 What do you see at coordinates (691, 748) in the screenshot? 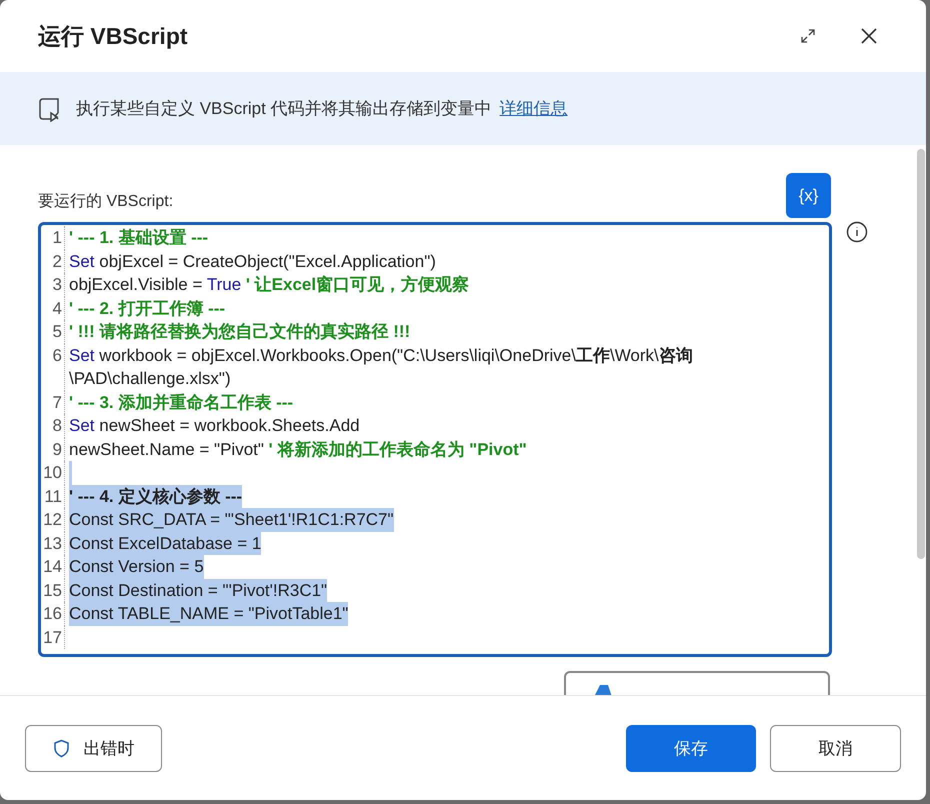
I see `save-button: 保存` at bounding box center [691, 748].